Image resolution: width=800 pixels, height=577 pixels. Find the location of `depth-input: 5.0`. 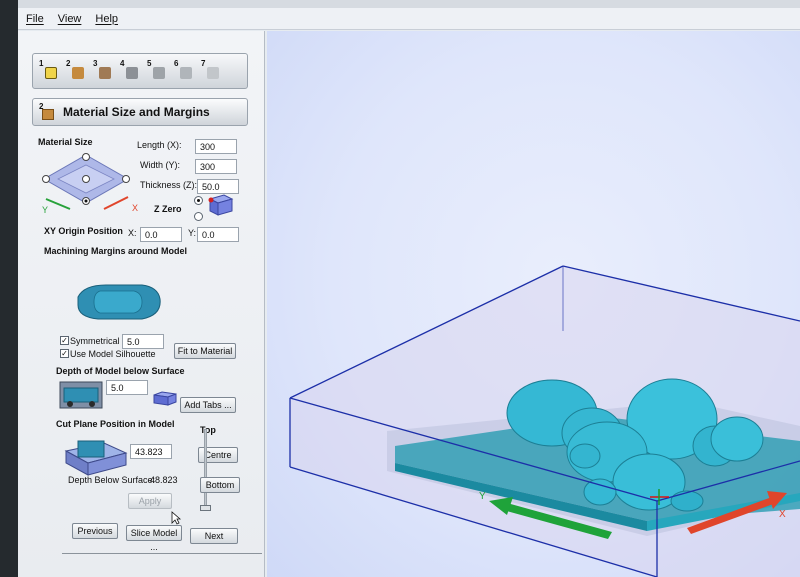

depth-input: 5.0 is located at coordinates (127, 387).